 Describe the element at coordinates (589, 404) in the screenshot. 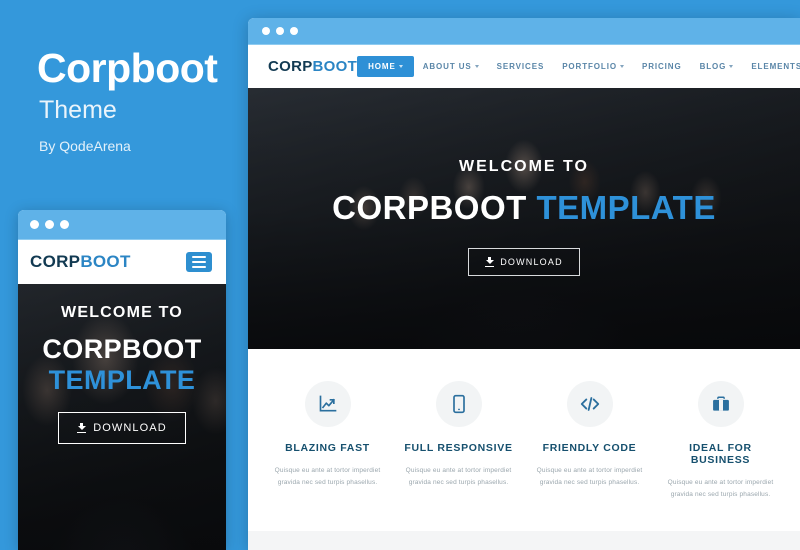

I see `code-brackets-icon` at that location.